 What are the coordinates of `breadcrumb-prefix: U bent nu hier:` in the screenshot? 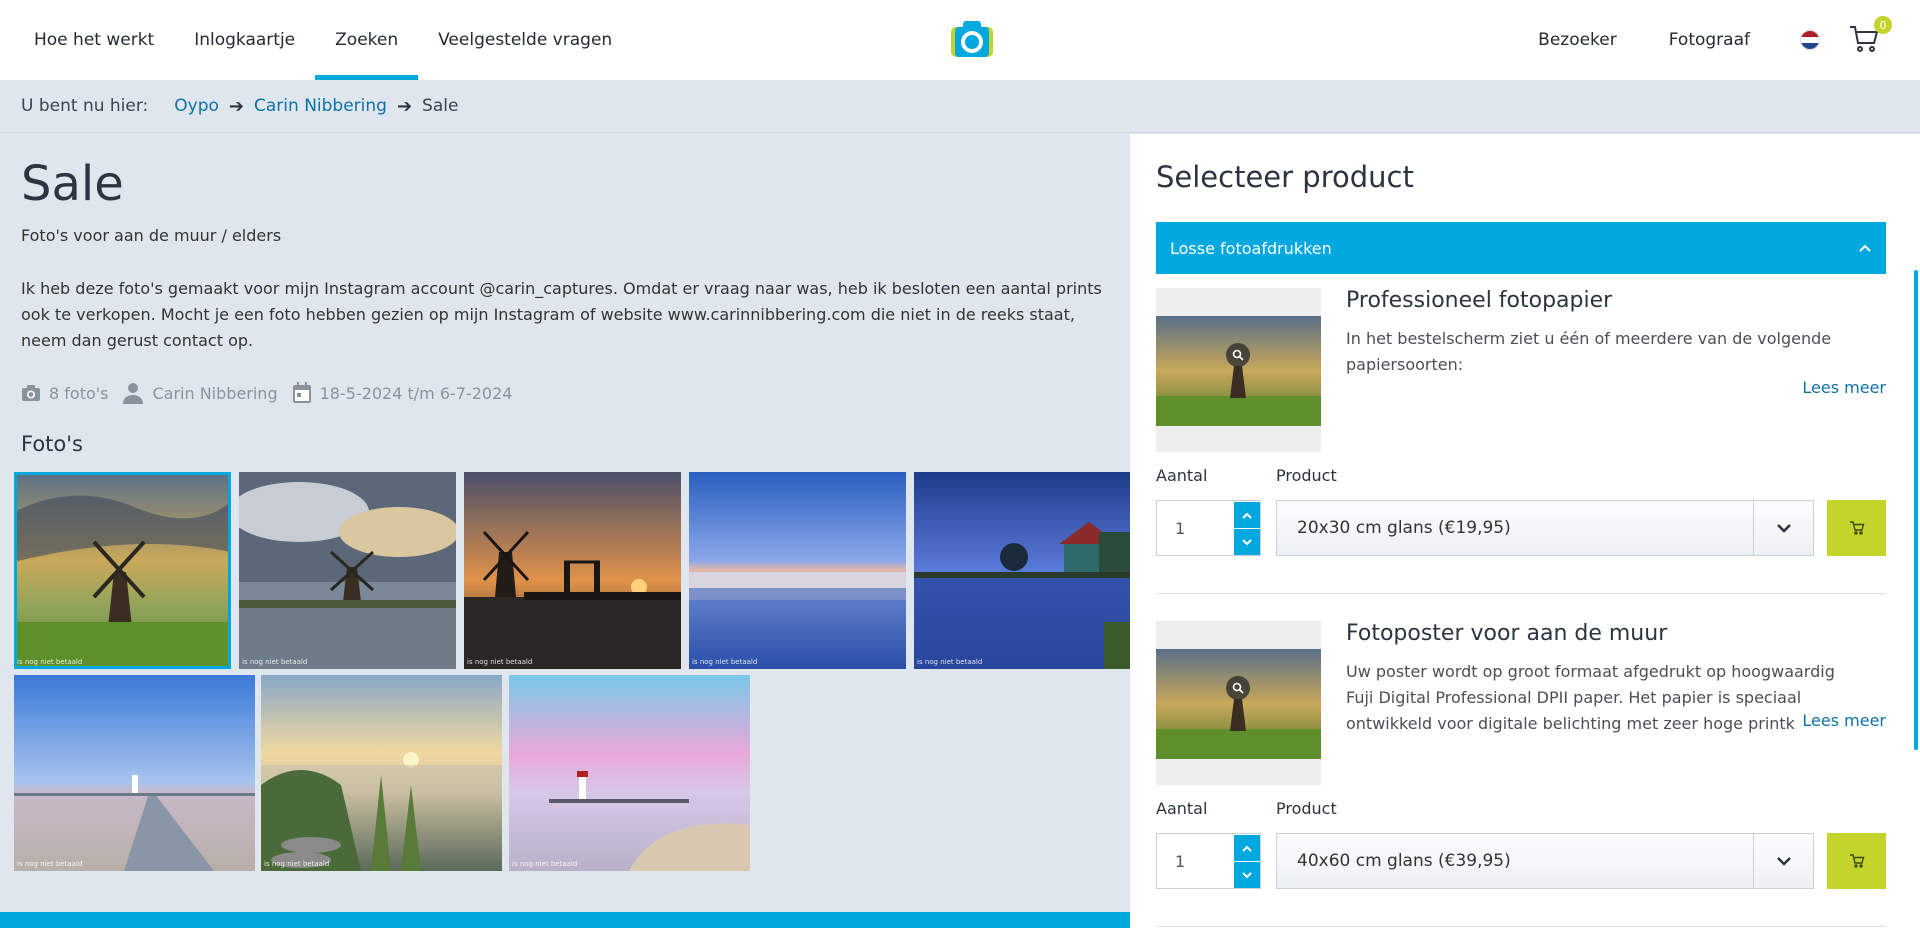 It's located at (85, 106).